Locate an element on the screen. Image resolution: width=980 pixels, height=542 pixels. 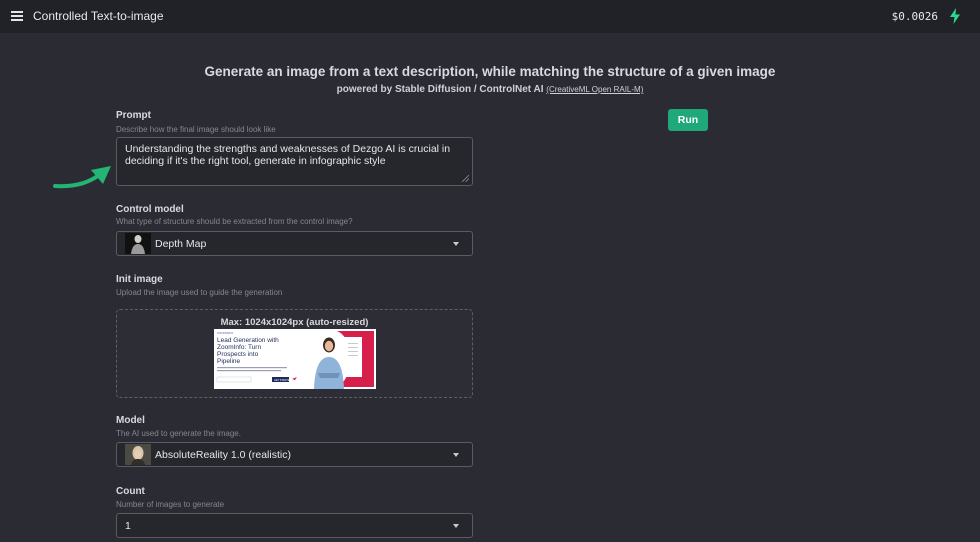
count-select: 1 is located at coordinates (294, 525).